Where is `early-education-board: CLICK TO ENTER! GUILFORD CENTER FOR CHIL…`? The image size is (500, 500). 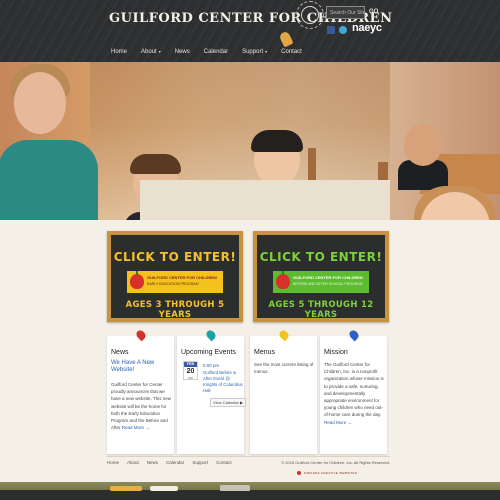 early-education-board: CLICK TO ENTER! GUILFORD CENTER FOR CHIL… is located at coordinates (175, 276).